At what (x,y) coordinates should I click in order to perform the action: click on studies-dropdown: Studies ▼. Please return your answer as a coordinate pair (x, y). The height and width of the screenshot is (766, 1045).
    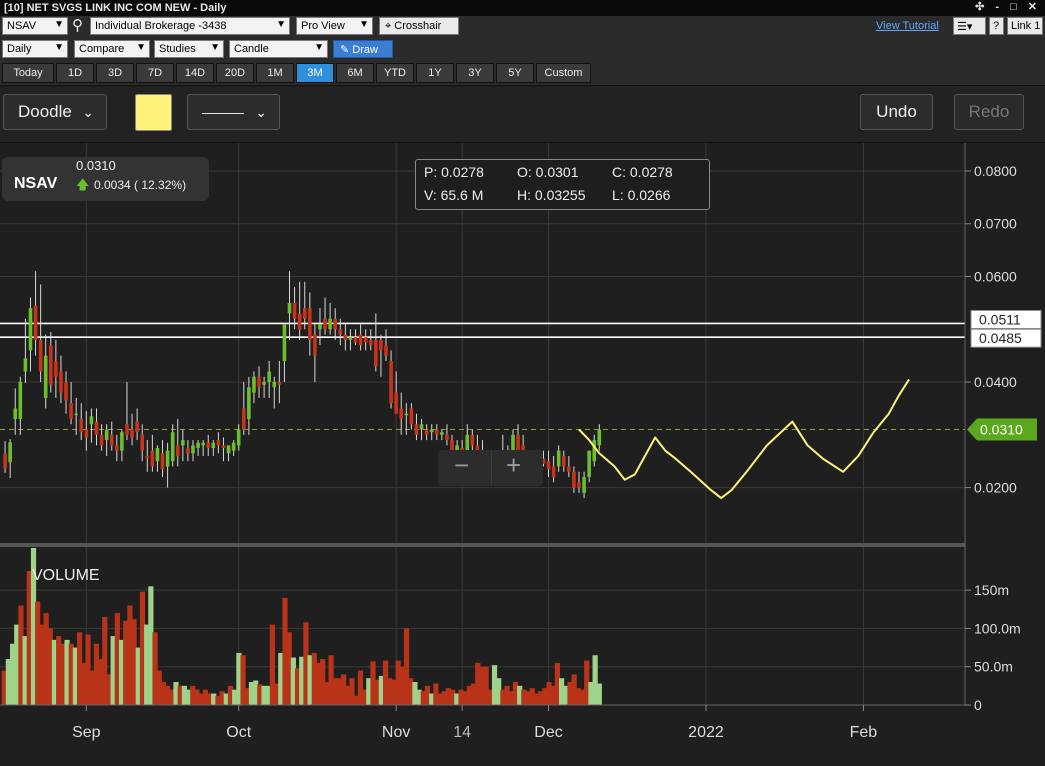
    Looking at the image, I should click on (189, 49).